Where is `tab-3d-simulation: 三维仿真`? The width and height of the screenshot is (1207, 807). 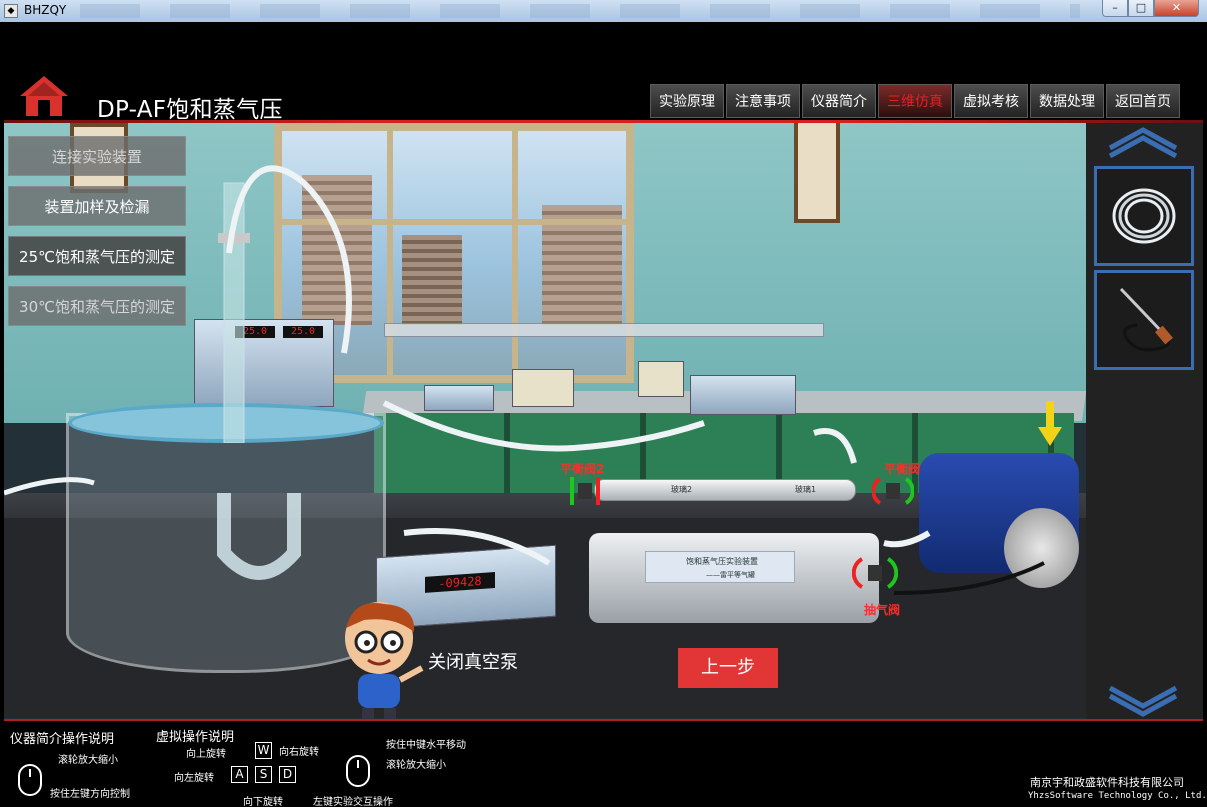 tab-3d-simulation: 三维仿真 is located at coordinates (915, 101).